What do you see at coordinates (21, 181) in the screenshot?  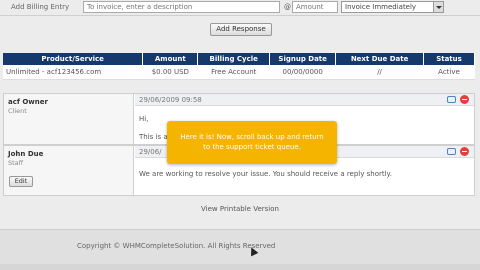 I see `edit-button: Edit` at bounding box center [21, 181].